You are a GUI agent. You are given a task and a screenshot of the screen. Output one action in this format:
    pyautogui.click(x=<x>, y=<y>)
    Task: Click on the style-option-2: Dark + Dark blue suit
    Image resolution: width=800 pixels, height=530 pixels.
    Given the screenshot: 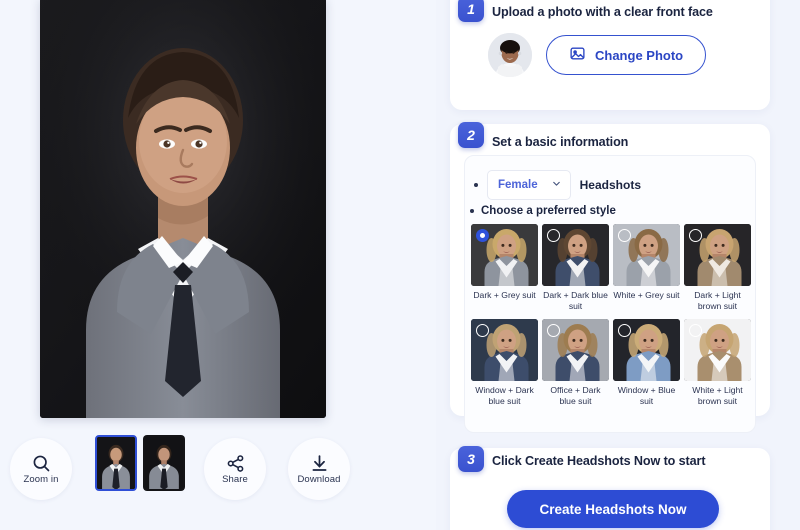 What is the action you would take?
    pyautogui.click(x=575, y=267)
    